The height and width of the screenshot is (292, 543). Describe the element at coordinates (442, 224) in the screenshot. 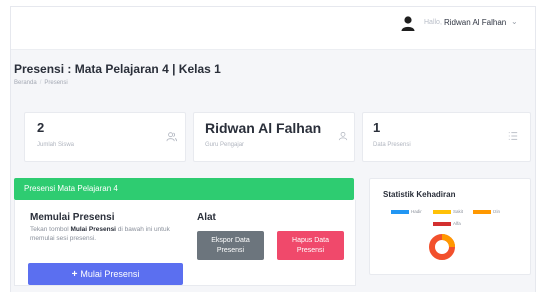

I see `legend-swatch-alfa` at that location.